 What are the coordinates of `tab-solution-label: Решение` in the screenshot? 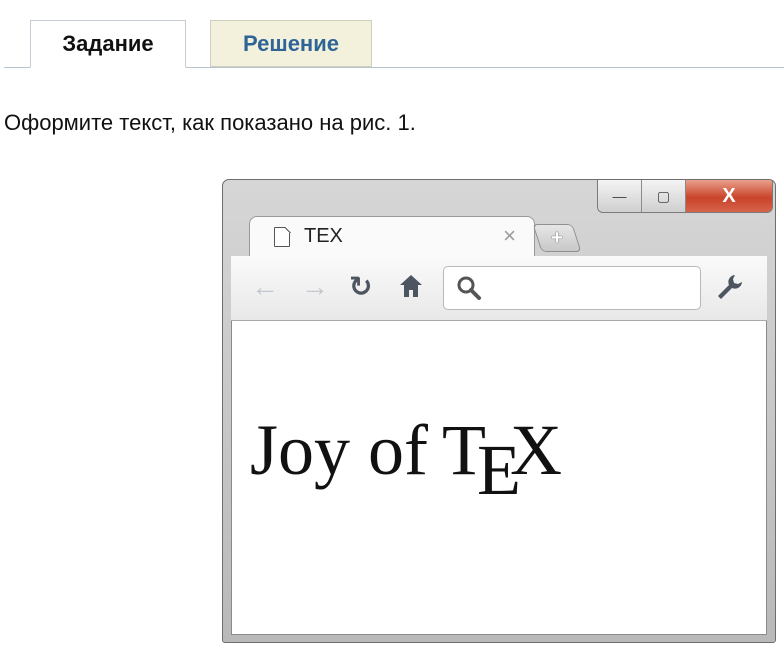 It's located at (291, 43).